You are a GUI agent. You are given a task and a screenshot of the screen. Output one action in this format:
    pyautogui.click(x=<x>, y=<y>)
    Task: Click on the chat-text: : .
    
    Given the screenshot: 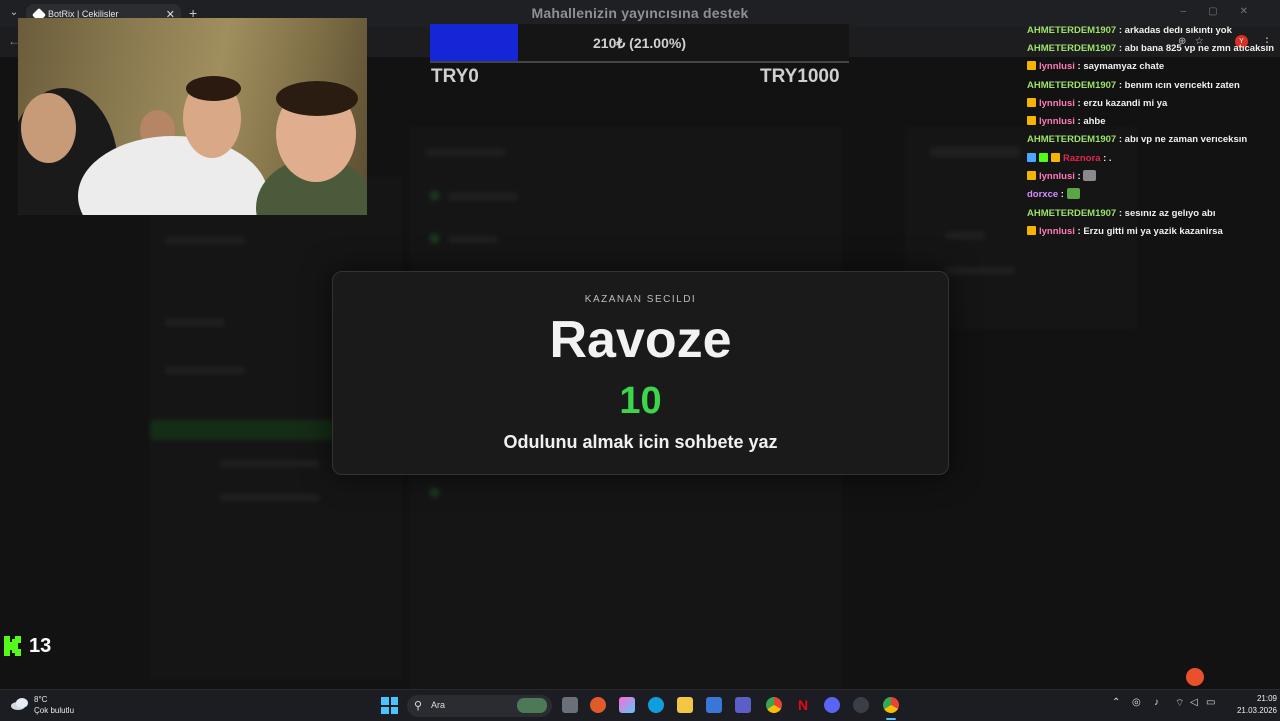 What is the action you would take?
    pyautogui.click(x=1107, y=158)
    